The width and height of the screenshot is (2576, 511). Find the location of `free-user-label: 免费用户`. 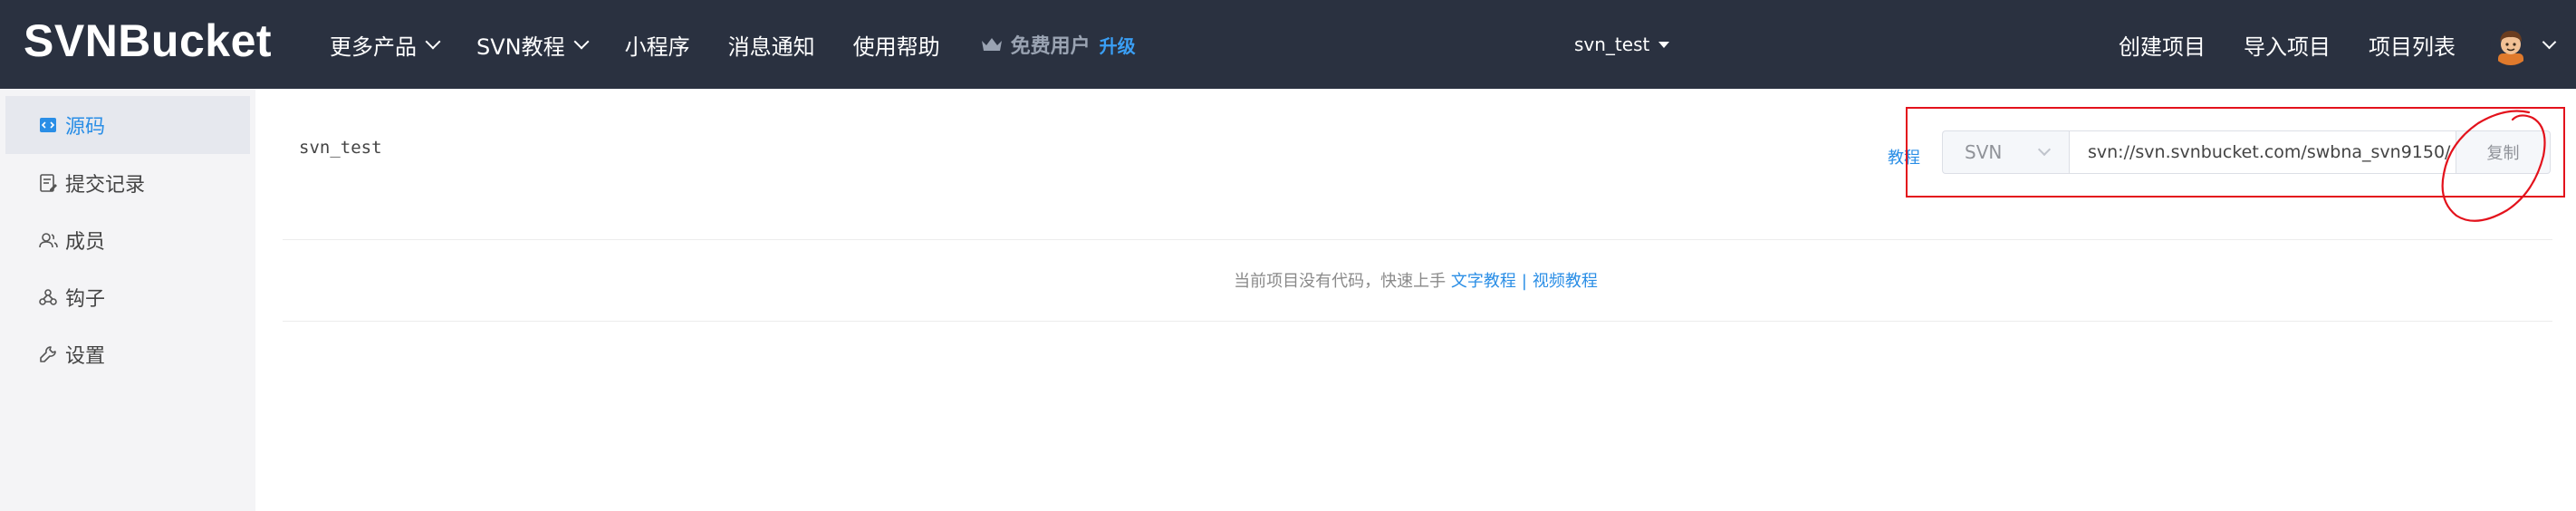

free-user-label: 免费用户 is located at coordinates (1050, 46).